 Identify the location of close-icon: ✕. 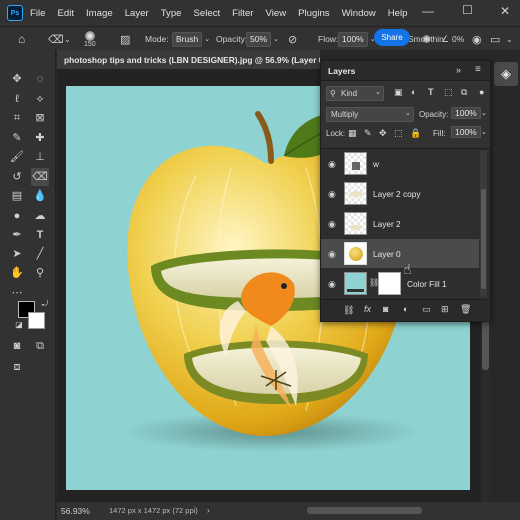
(505, 11).